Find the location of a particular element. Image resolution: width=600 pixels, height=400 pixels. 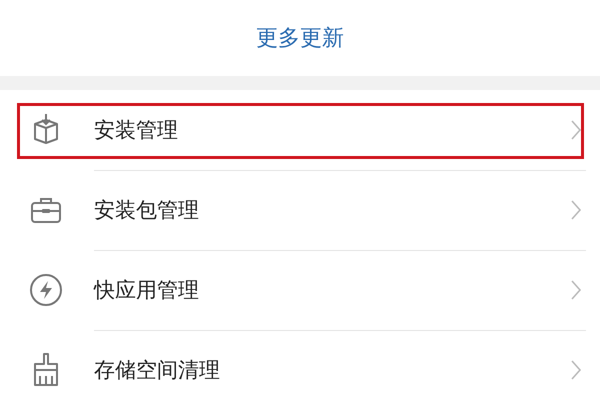

menu-item-label: 安装包管理 is located at coordinates (332, 210).